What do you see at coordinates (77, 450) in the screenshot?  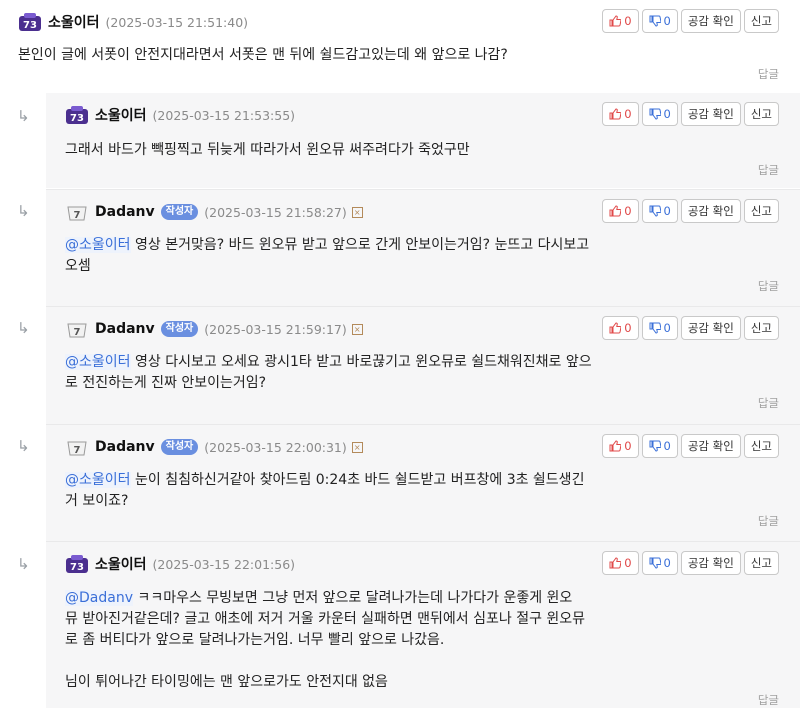 I see `level-number: 7` at bounding box center [77, 450].